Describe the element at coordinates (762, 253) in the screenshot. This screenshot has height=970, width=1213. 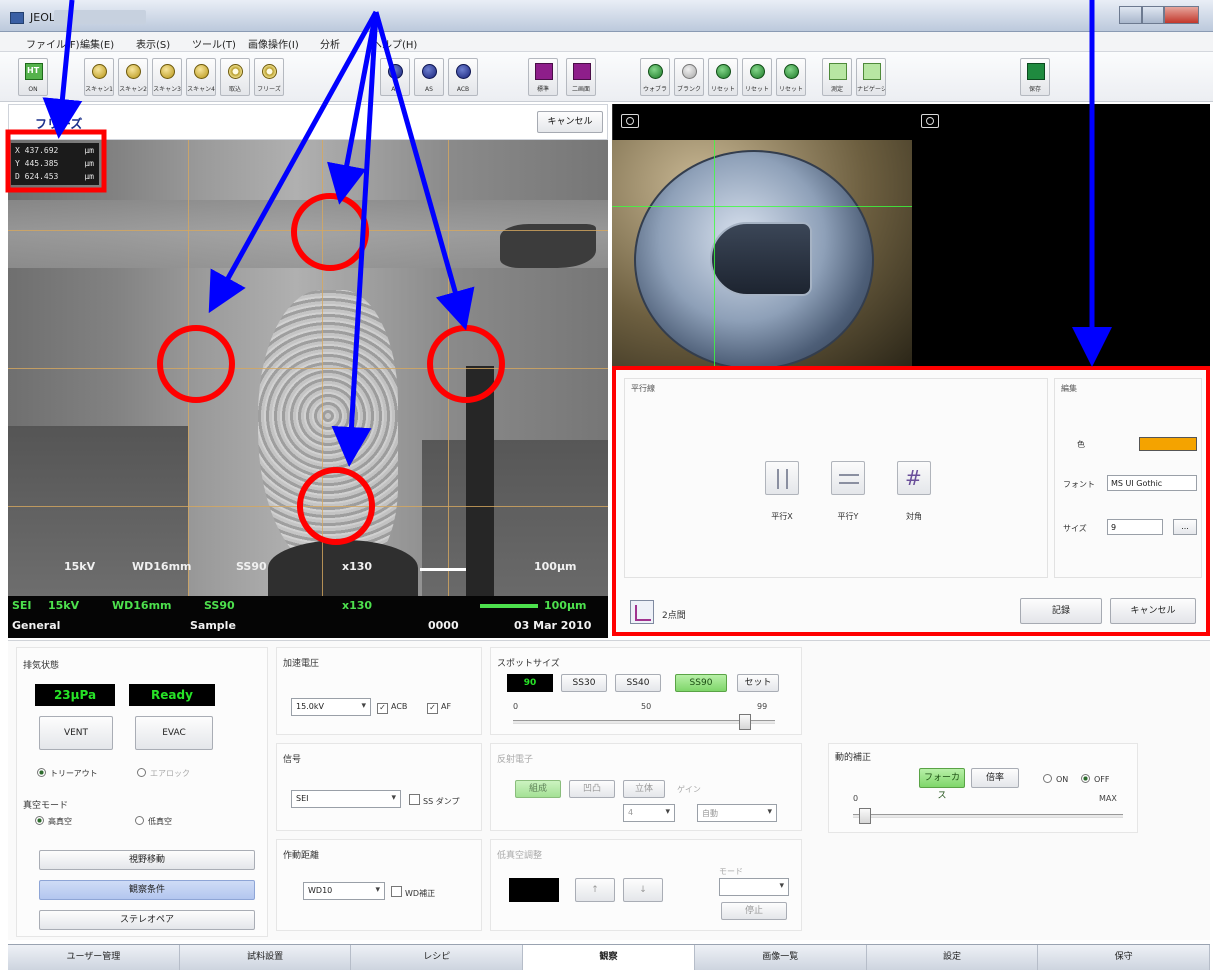
I see `chamber-camera-view` at that location.